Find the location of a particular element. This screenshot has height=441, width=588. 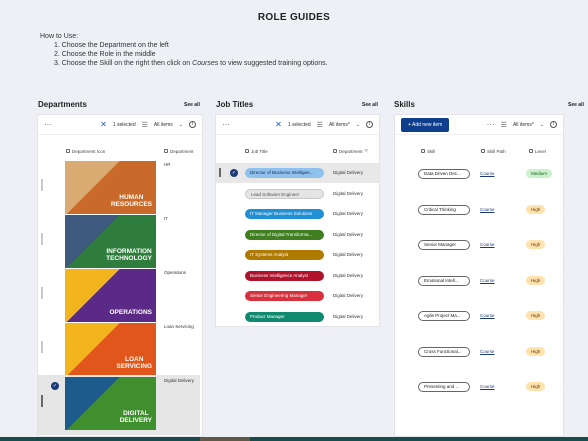

department-row: LOAN SERVICING Loan Servicing is located at coordinates (119, 351).